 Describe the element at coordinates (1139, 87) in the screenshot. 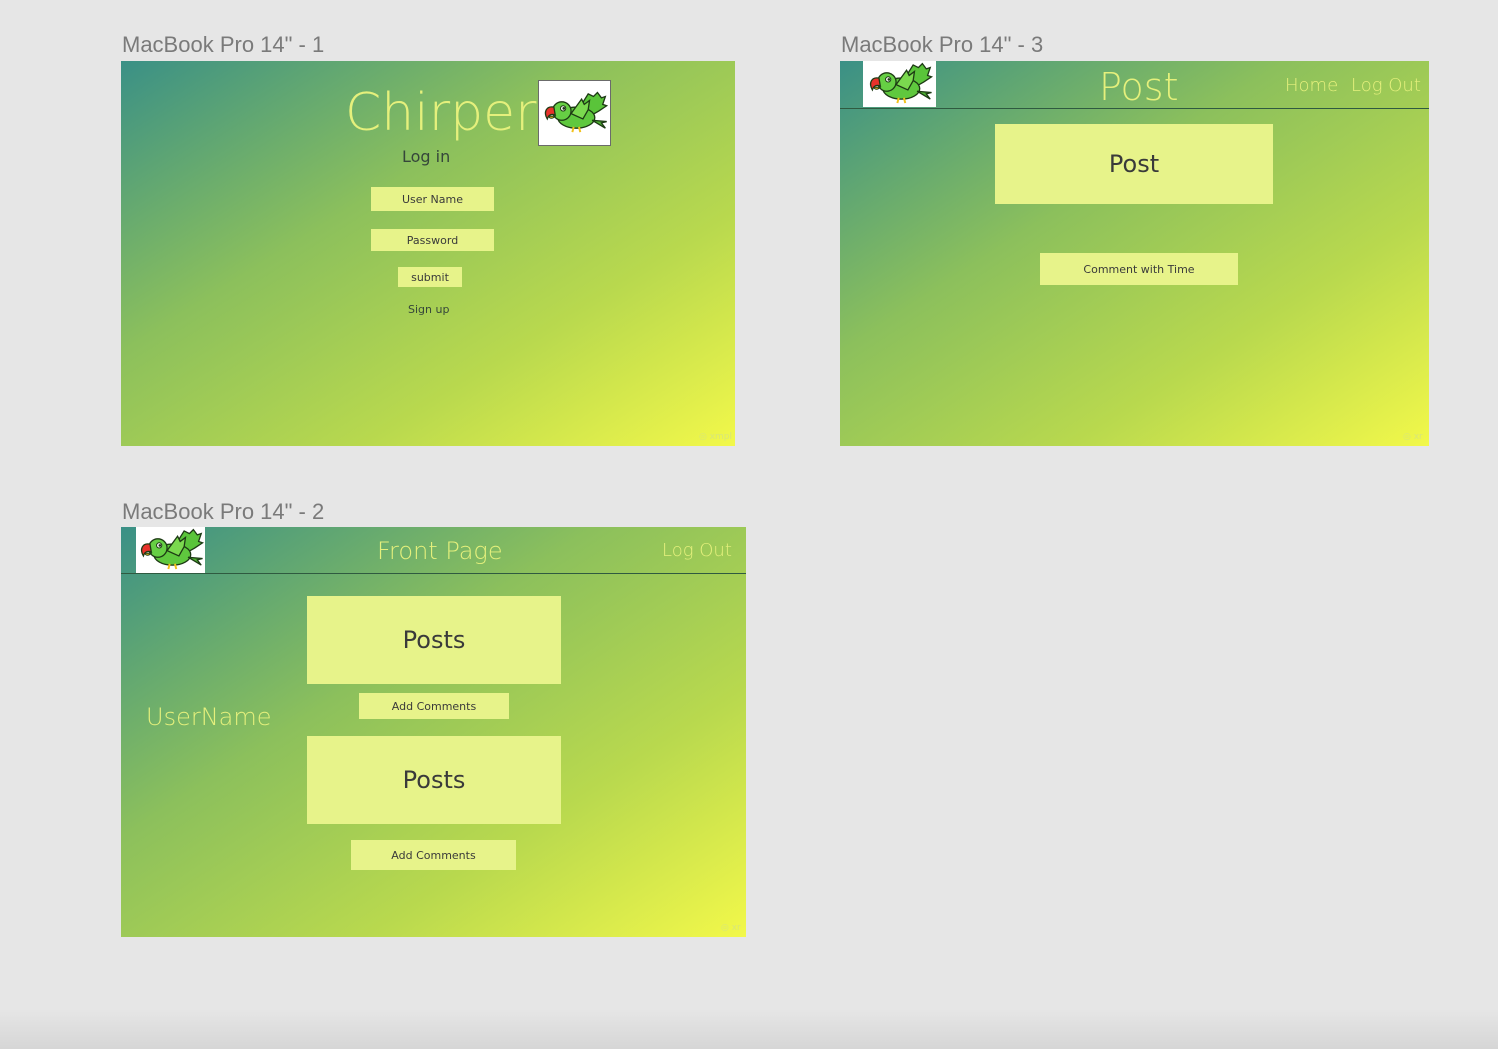

I see `page-title: Post` at that location.